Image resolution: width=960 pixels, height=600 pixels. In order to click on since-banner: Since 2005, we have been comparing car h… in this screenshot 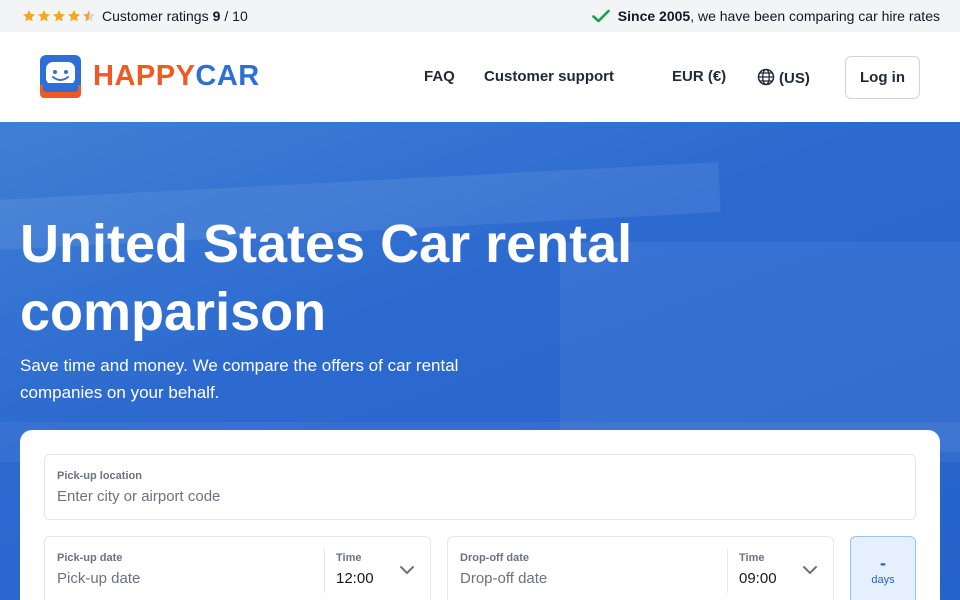, I will do `click(765, 16)`.